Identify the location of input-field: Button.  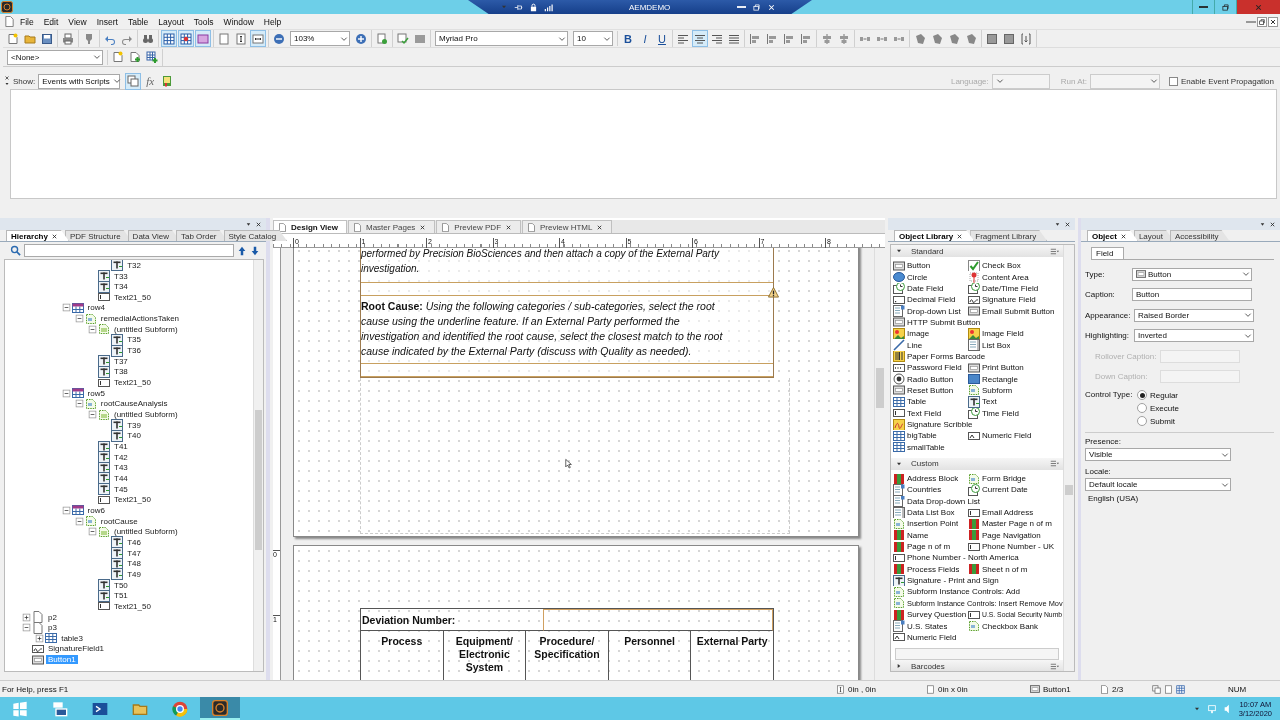
(1192, 295).